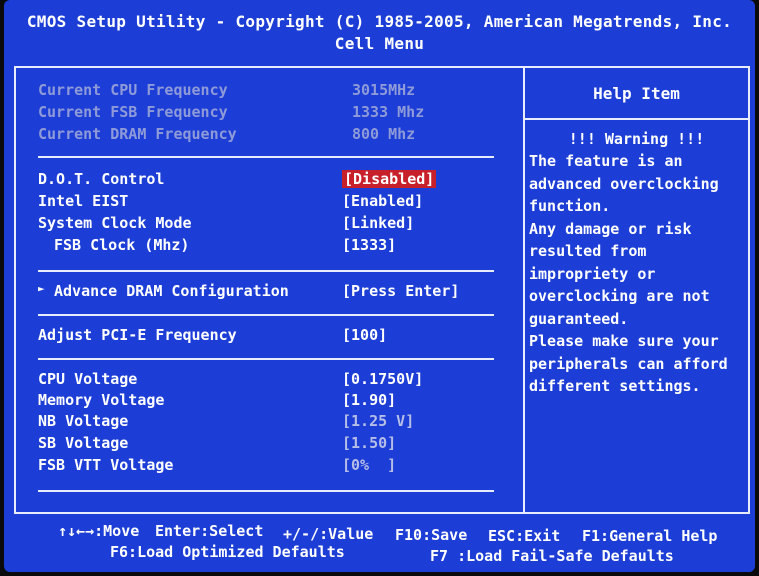  Describe the element at coordinates (592, 273) in the screenshot. I see `help-line: impropriety or` at that location.